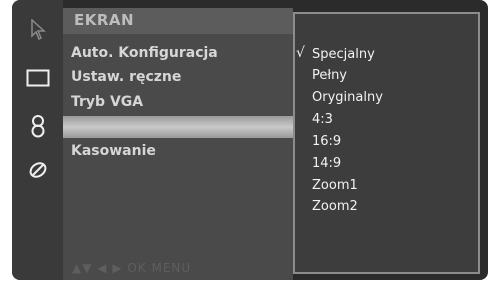  What do you see at coordinates (326, 142) in the screenshot?
I see `submenu-item-16-9: 16:9` at bounding box center [326, 142].